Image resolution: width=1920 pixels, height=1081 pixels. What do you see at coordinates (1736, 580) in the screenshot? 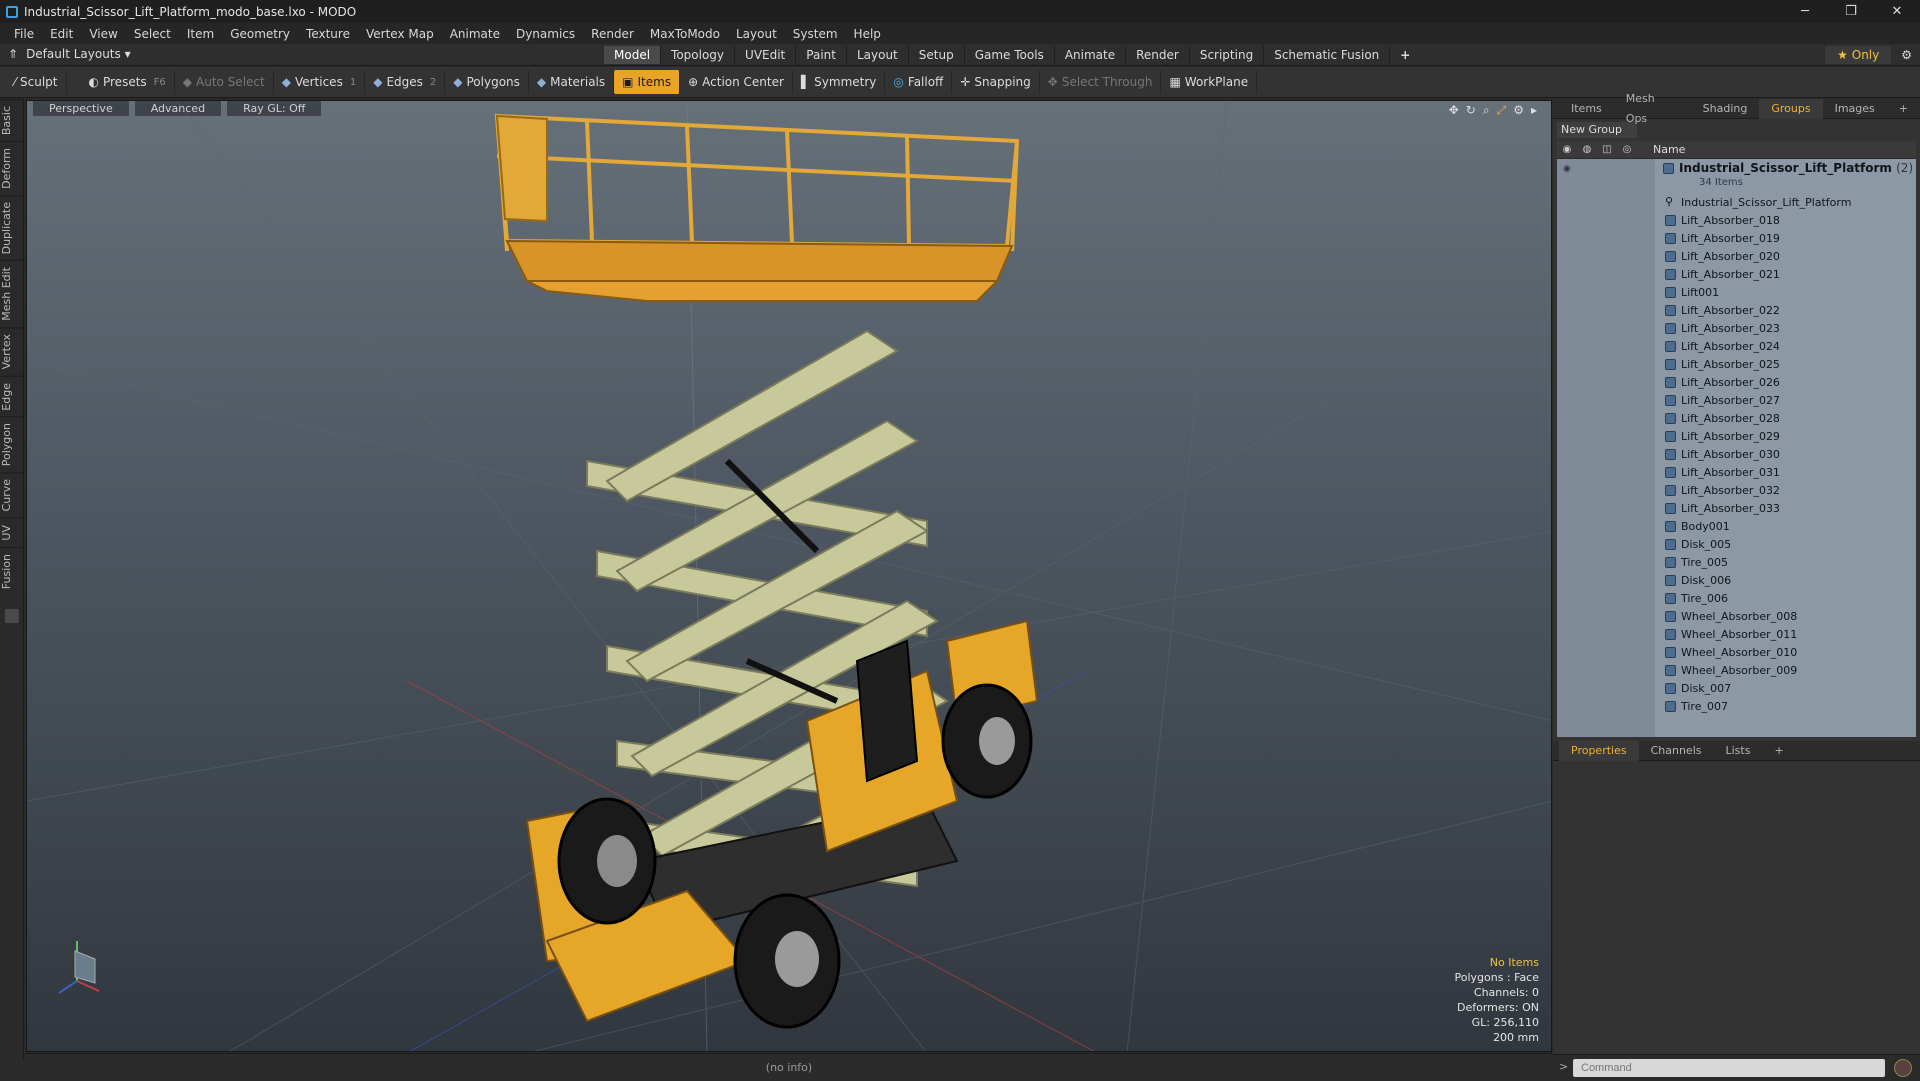
I see `group-item-row: Disk_006` at bounding box center [1736, 580].